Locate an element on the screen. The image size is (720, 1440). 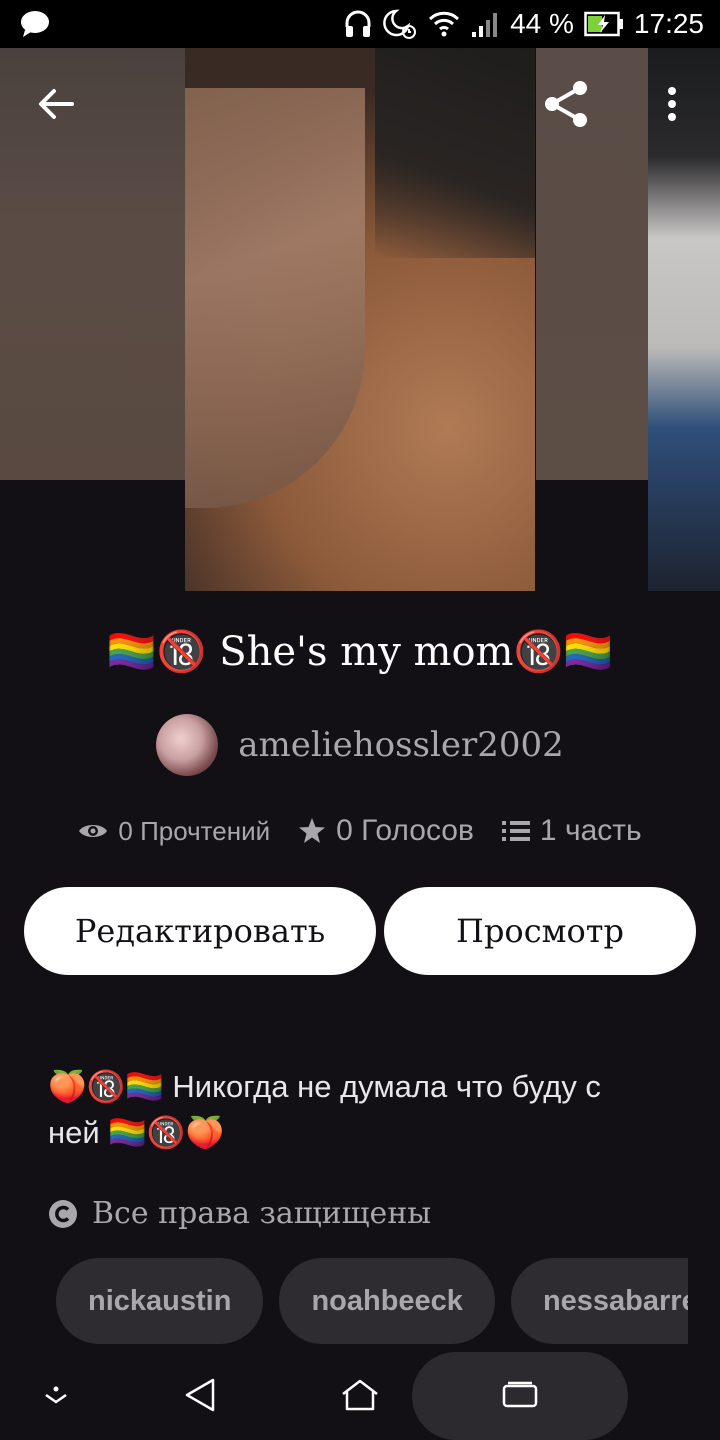
view-button: Просмотр is located at coordinates (540, 931).